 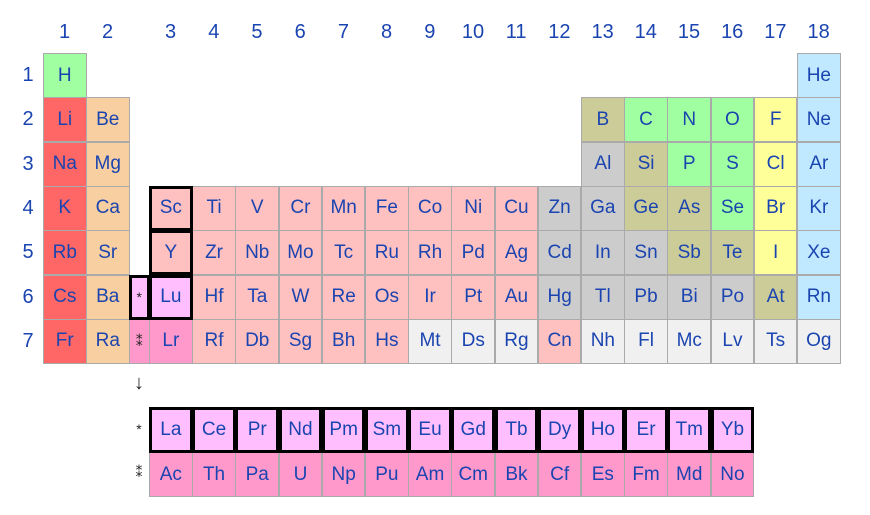 I want to click on element-og: Og, so click(x=819, y=341).